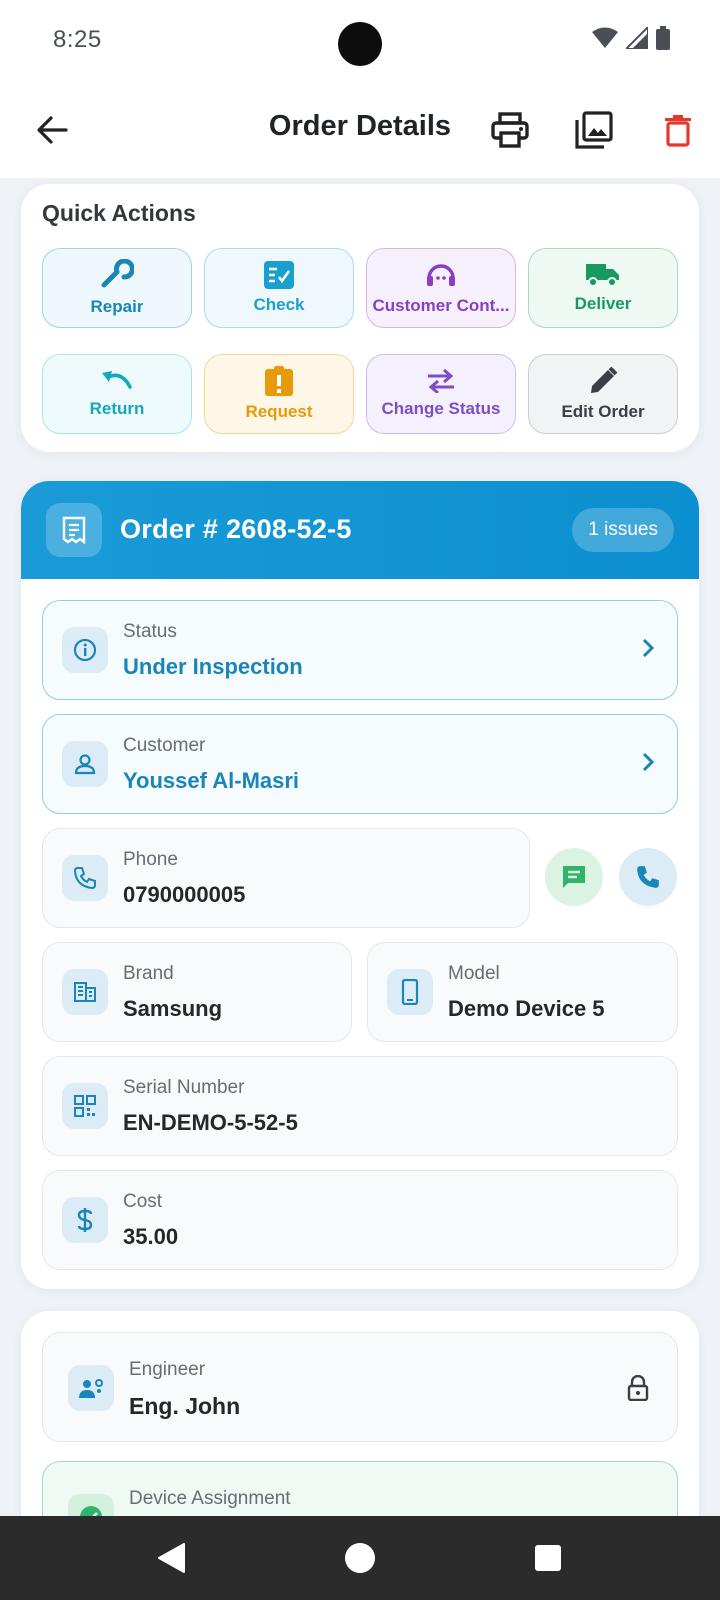 Image resolution: width=720 pixels, height=1600 pixels. I want to click on return-label: Return, so click(117, 408).